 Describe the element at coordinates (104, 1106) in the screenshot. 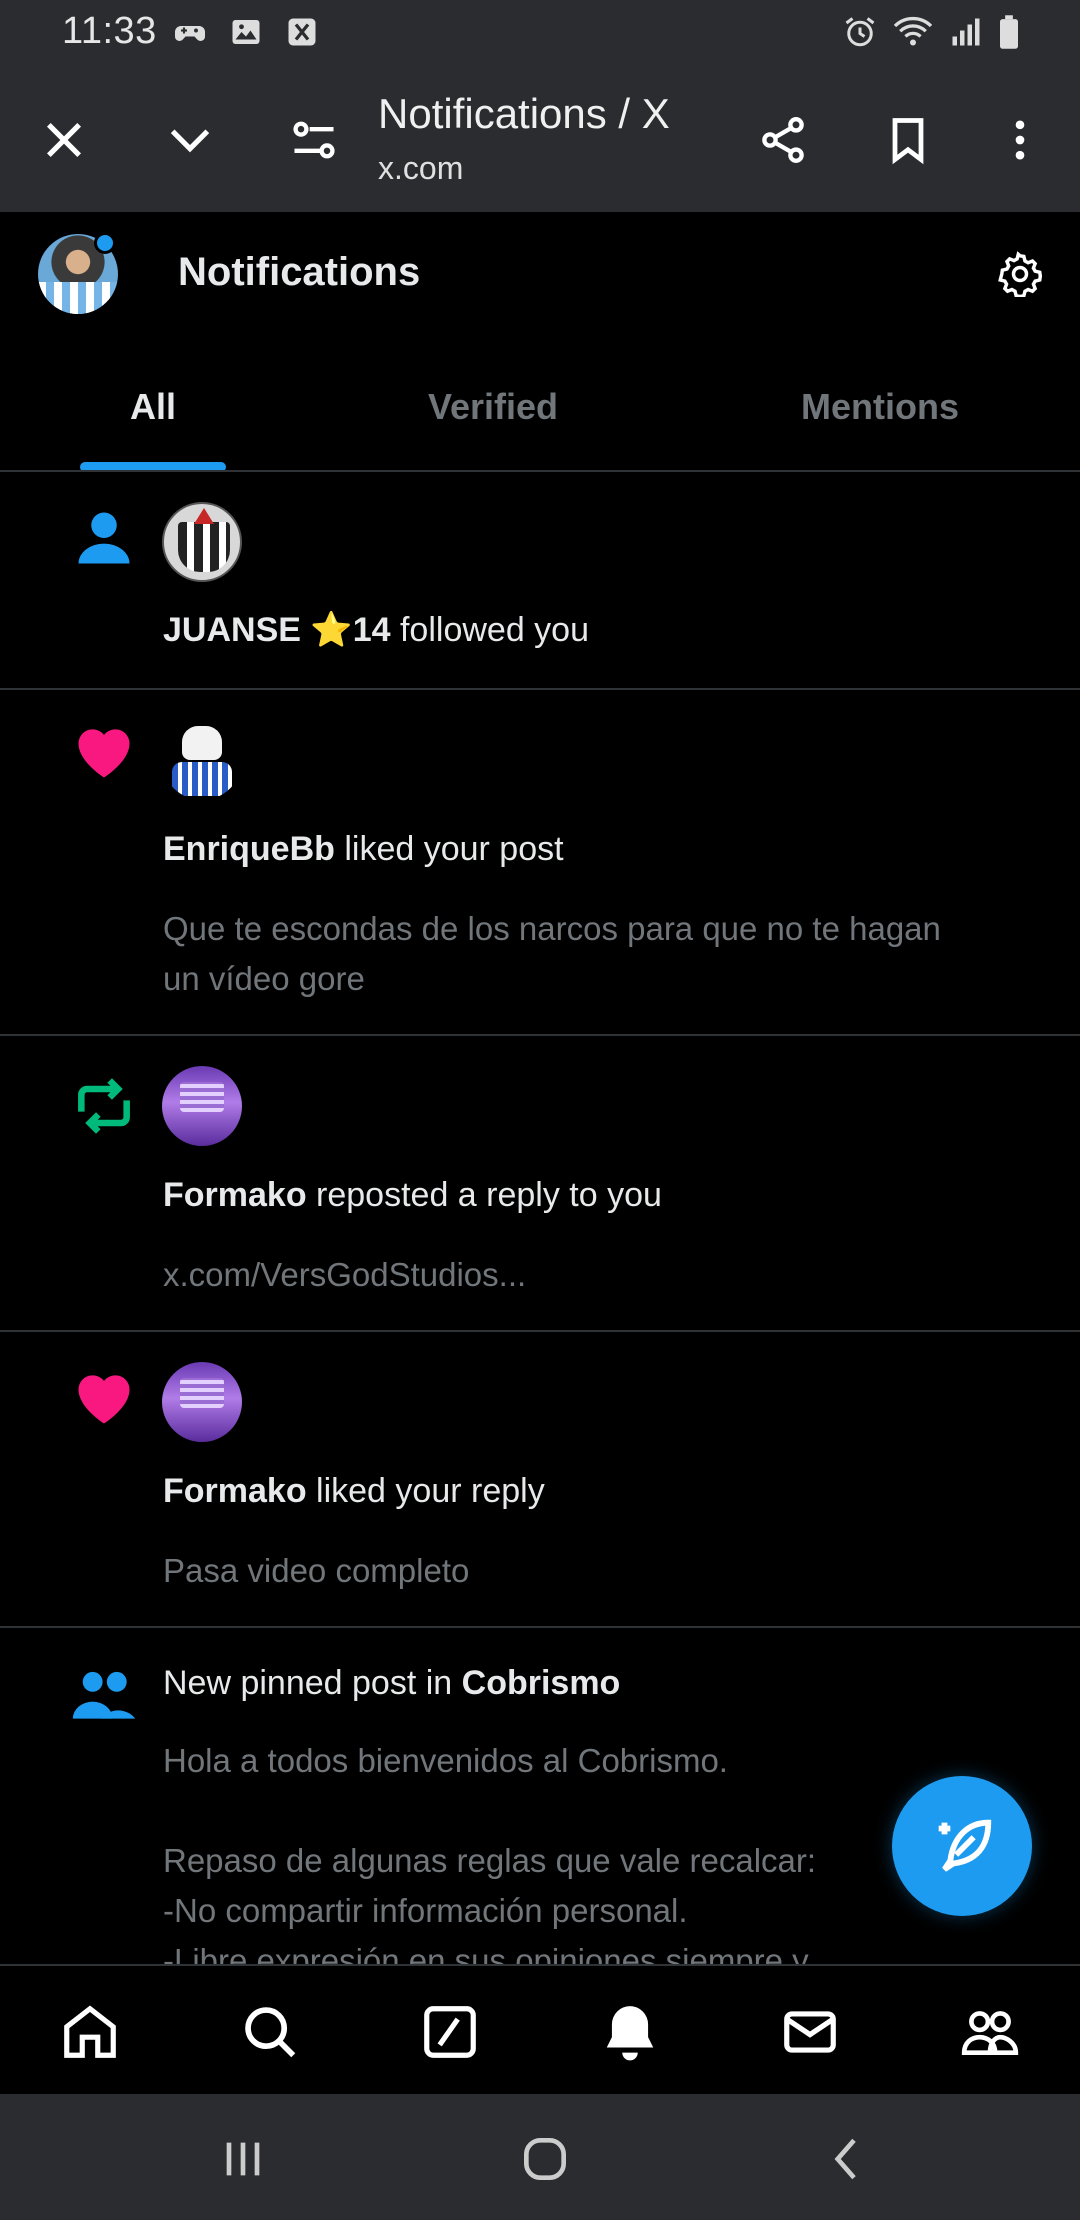

I see `repost-icon` at that location.